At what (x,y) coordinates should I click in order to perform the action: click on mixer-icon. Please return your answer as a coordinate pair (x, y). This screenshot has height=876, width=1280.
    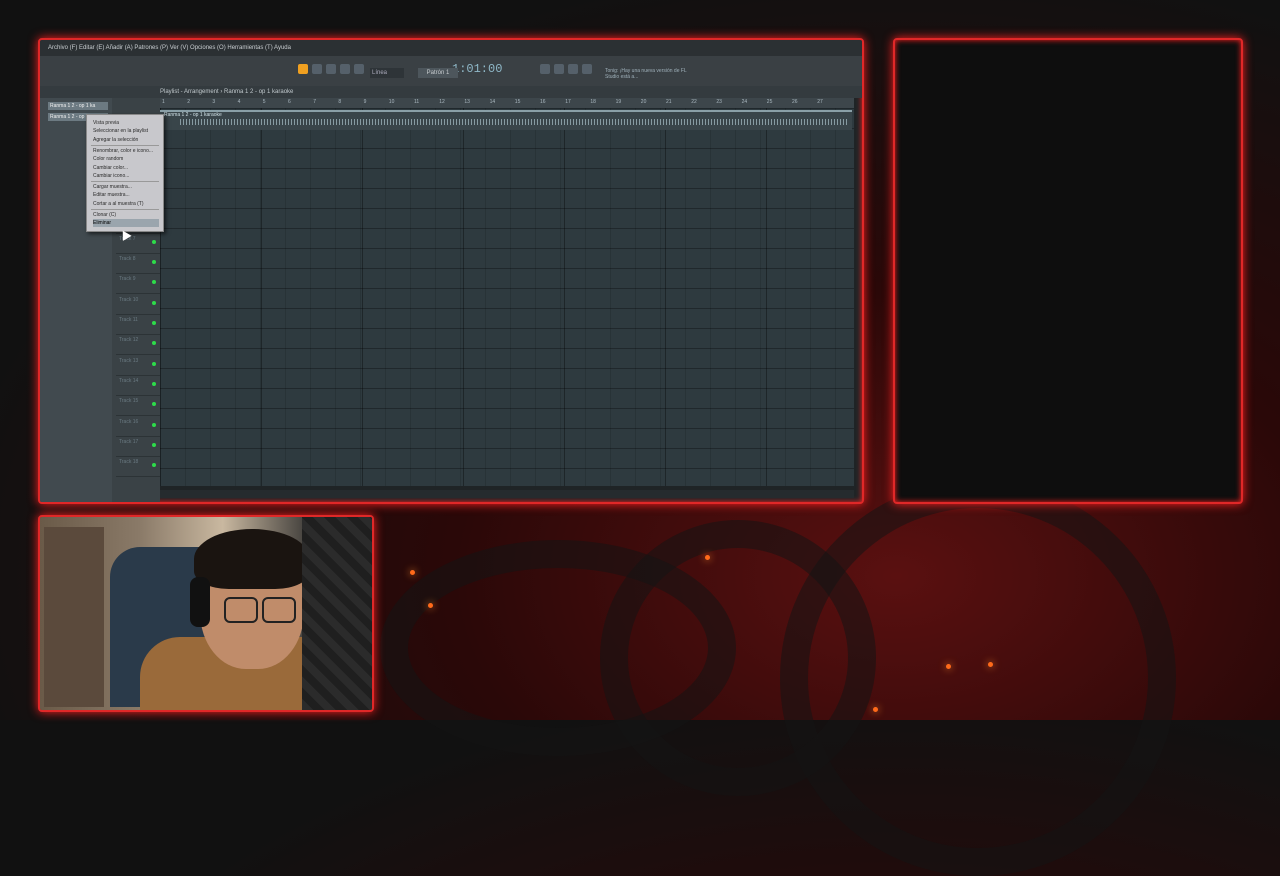
    Looking at the image, I should click on (545, 69).